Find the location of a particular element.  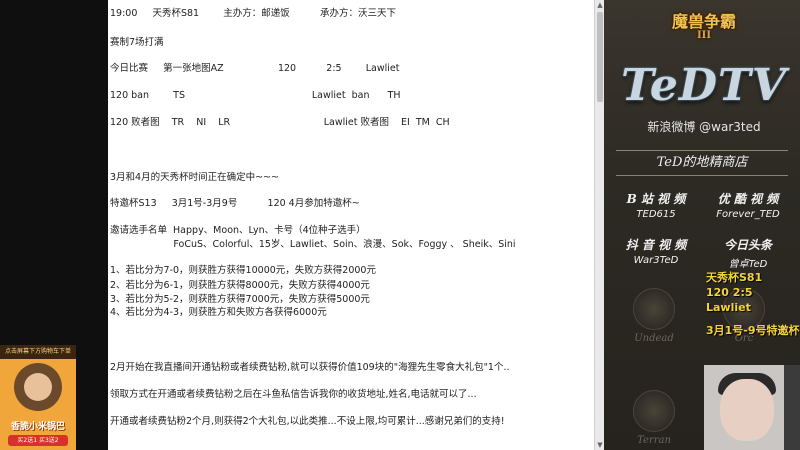

doc-line: 19:00 天秀杯S81 主办方：邮递饭 承办方：沃三天下 is located at coordinates (253, 13).